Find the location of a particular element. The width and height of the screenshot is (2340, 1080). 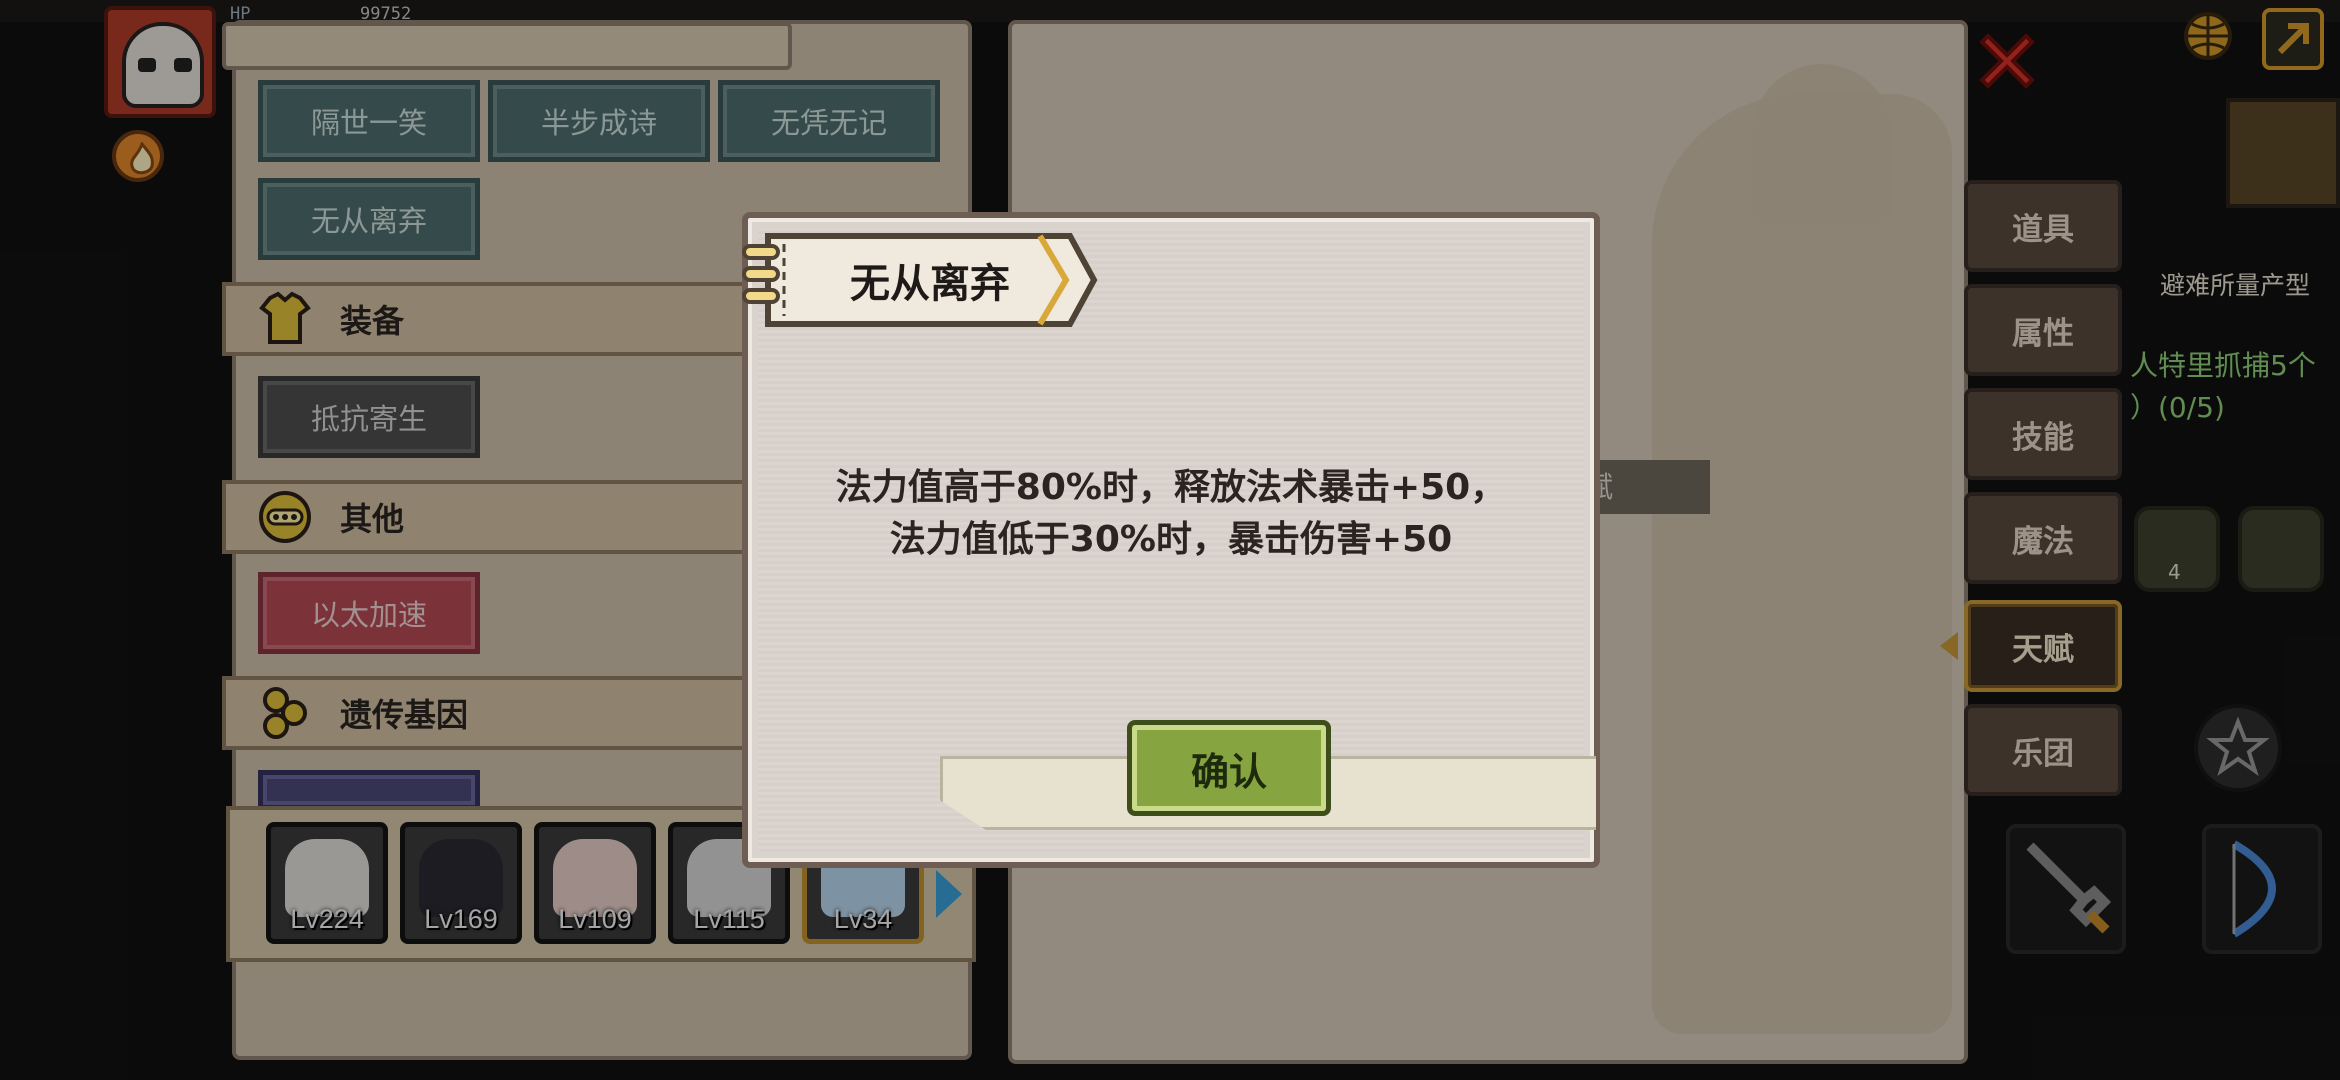

description-line-1: 法力值高于80%时，释放法术暴击+50， is located at coordinates (1171, 487).